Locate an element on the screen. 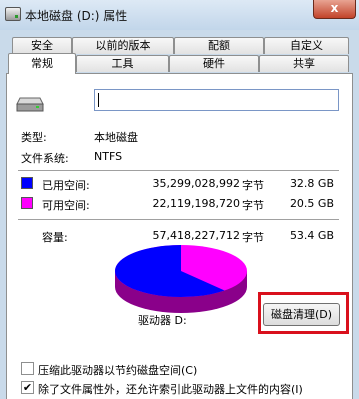  tab-label: 硬件 is located at coordinates (214, 63).